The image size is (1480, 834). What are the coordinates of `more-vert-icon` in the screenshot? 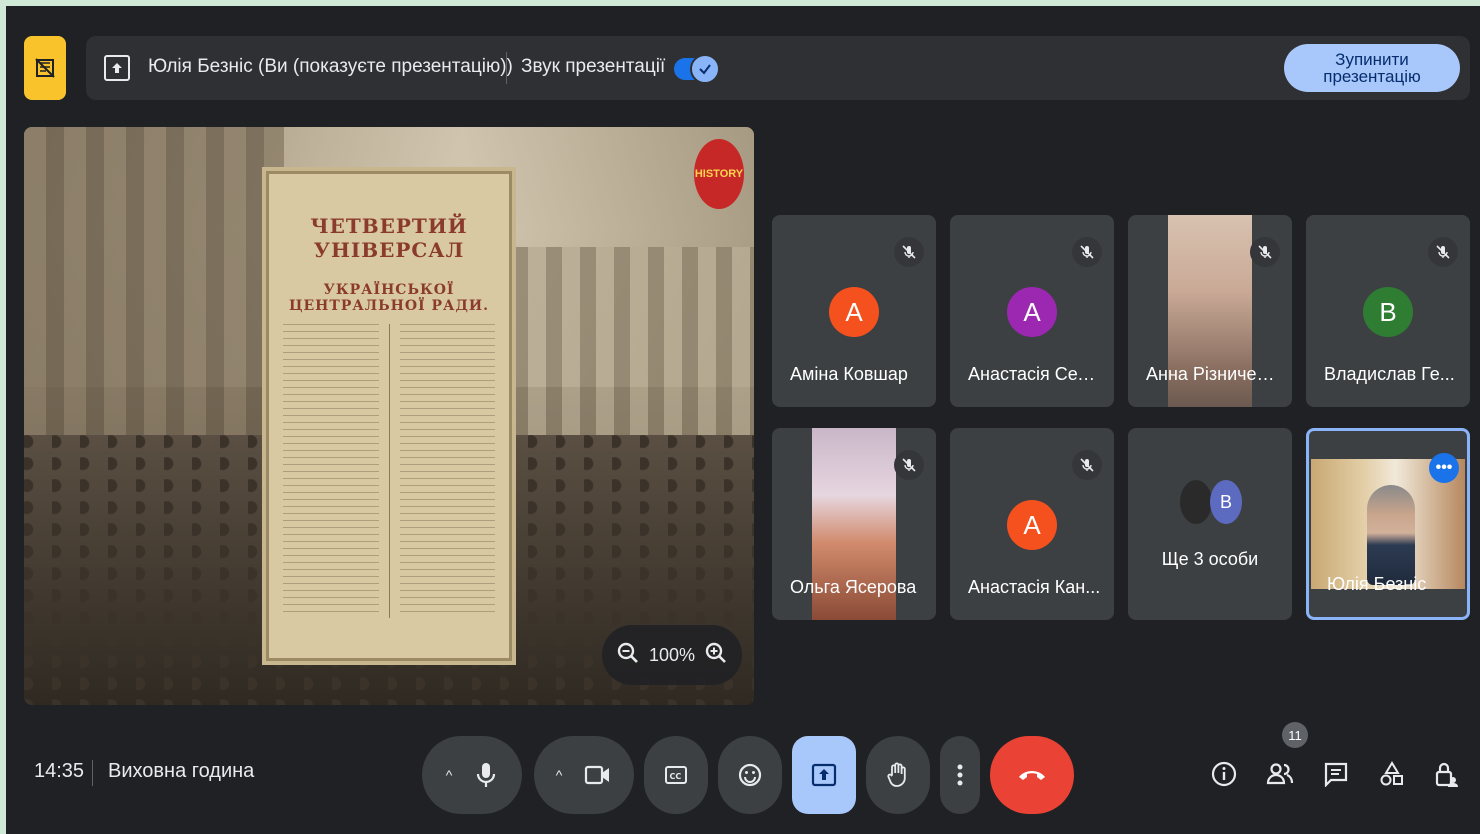 It's located at (960, 775).